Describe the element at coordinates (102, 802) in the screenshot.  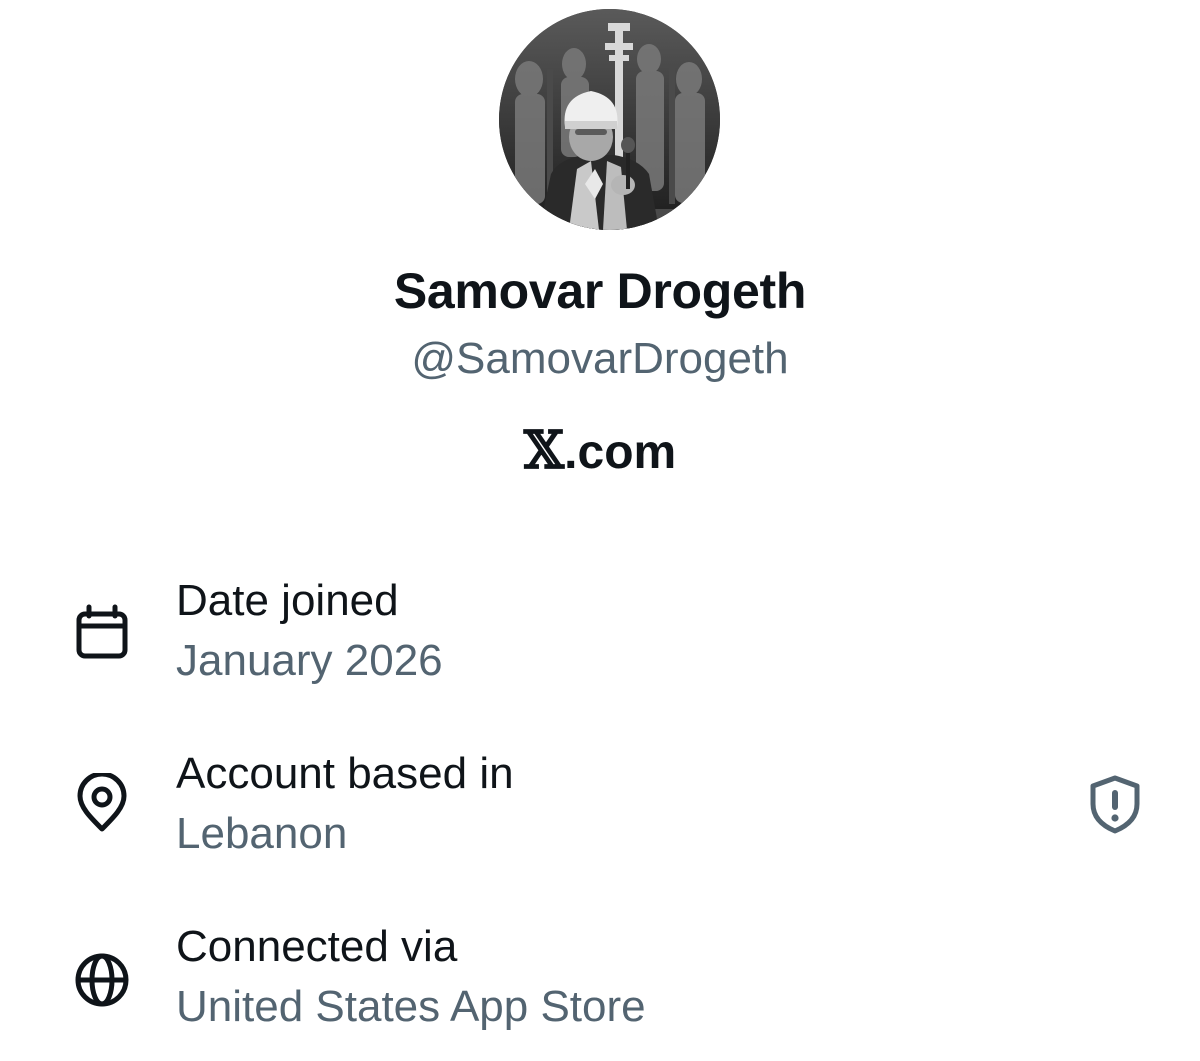
I see `location-pin-icon` at that location.